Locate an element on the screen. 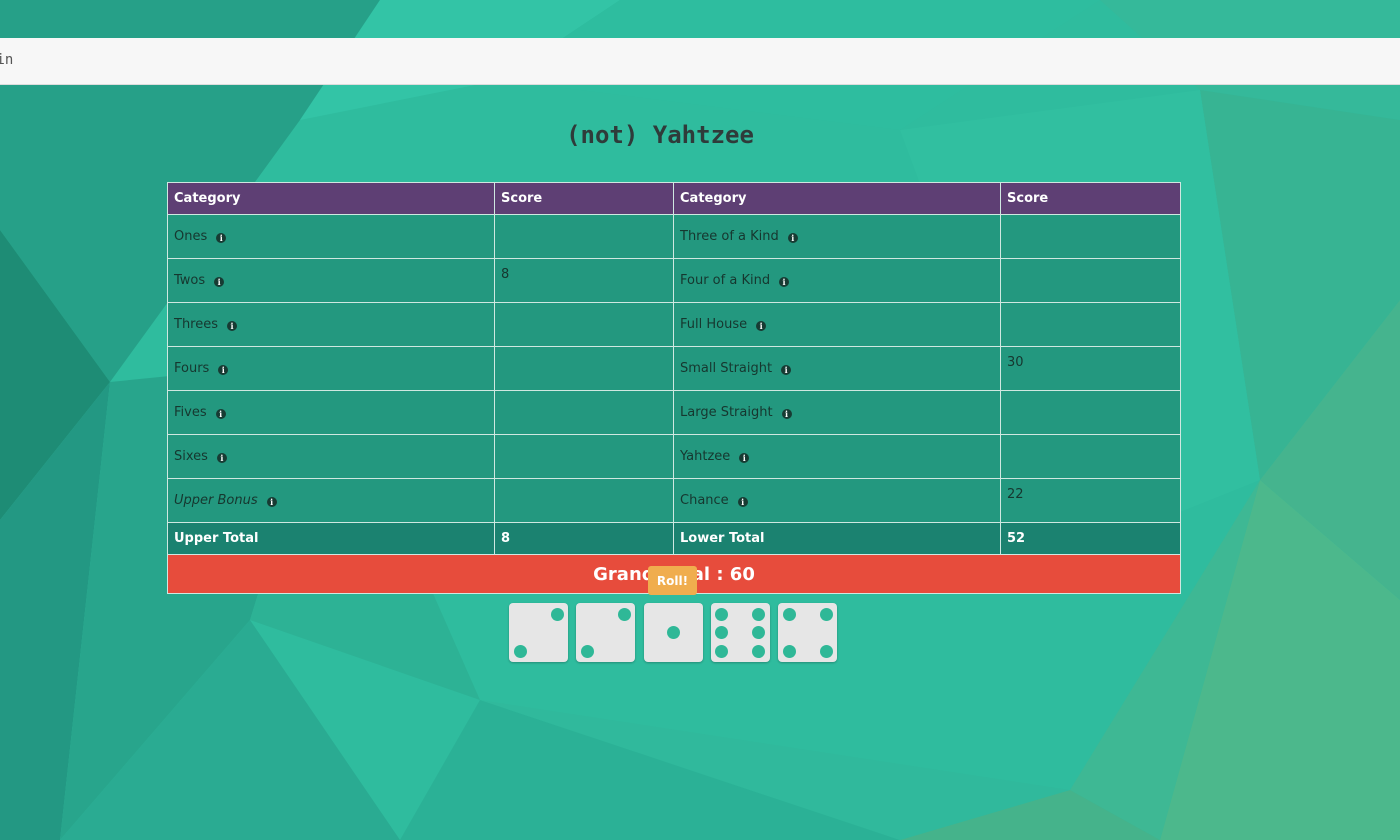 Image resolution: width=1400 pixels, height=840 pixels. table-row: Upper Bonus i Chance i 22 is located at coordinates (674, 500).